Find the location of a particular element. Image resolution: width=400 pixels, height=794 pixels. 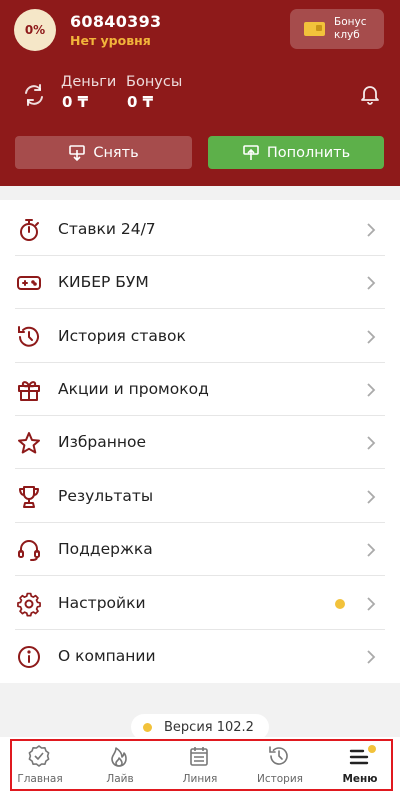

tab-label: Меню is located at coordinates (360, 779).